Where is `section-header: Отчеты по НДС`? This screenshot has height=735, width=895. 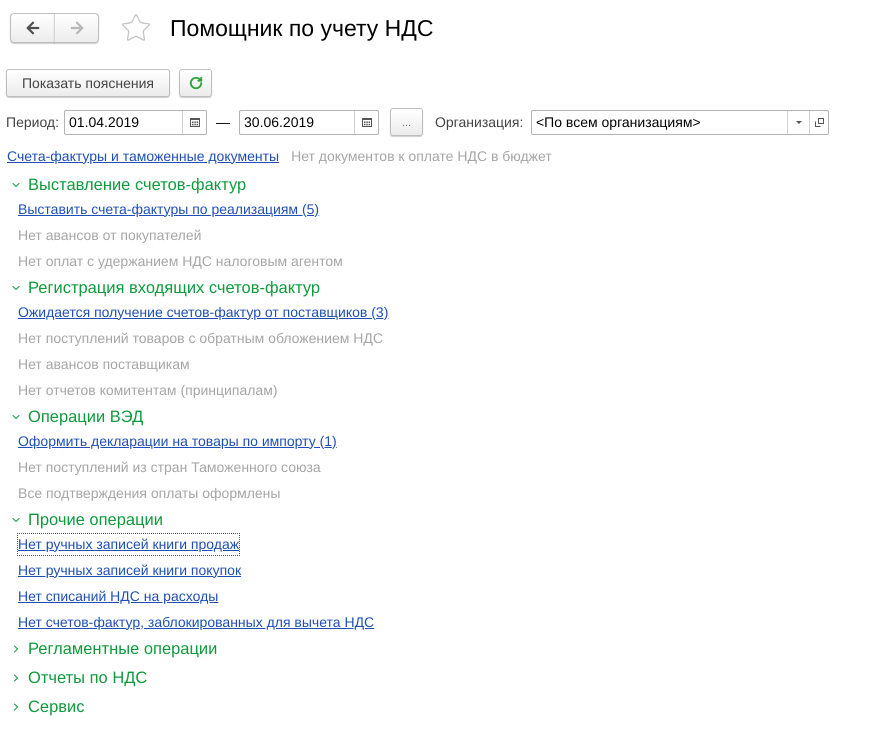
section-header: Отчеты по НДС is located at coordinates (79, 678).